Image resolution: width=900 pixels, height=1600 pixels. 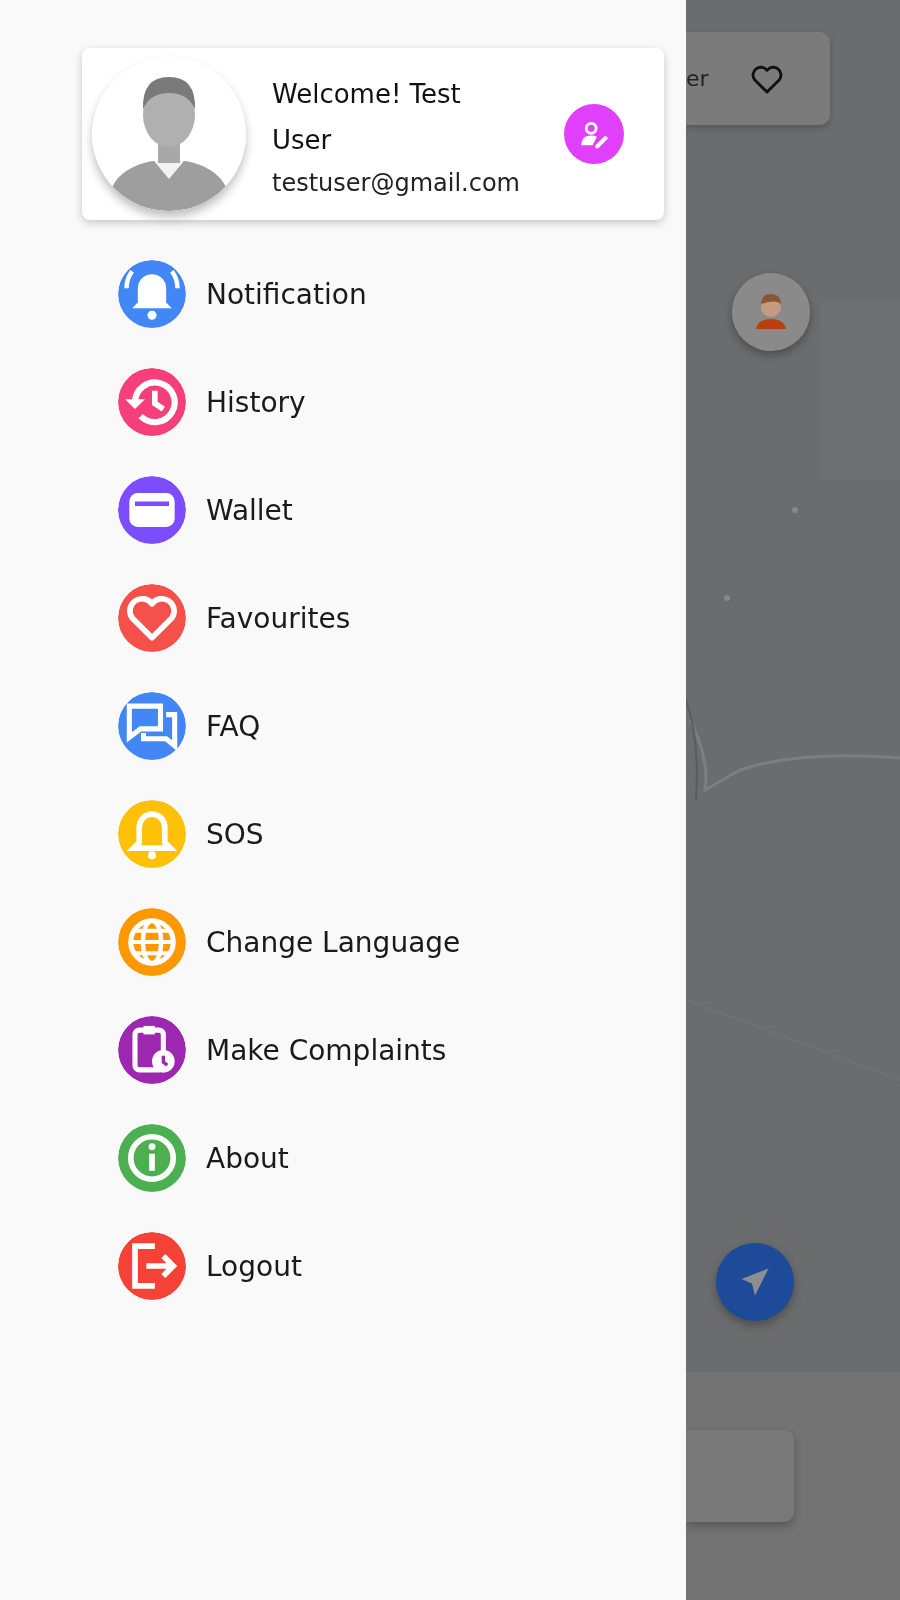 What do you see at coordinates (367, 117) in the screenshot?
I see `welcome-text: Welcome! Test User` at bounding box center [367, 117].